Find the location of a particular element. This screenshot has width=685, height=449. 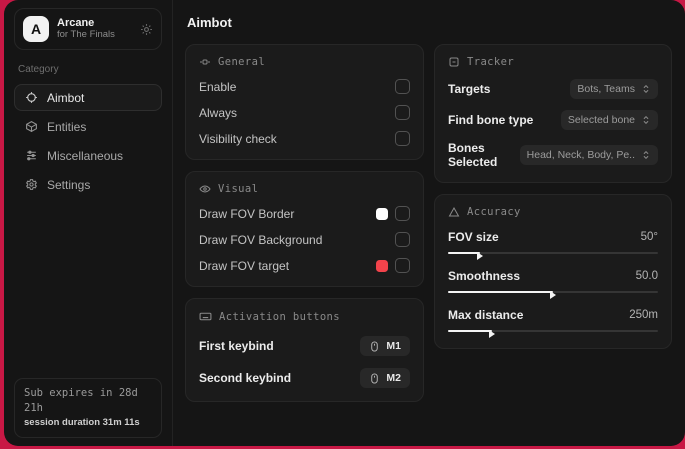

eye-icon is located at coordinates (205, 189).